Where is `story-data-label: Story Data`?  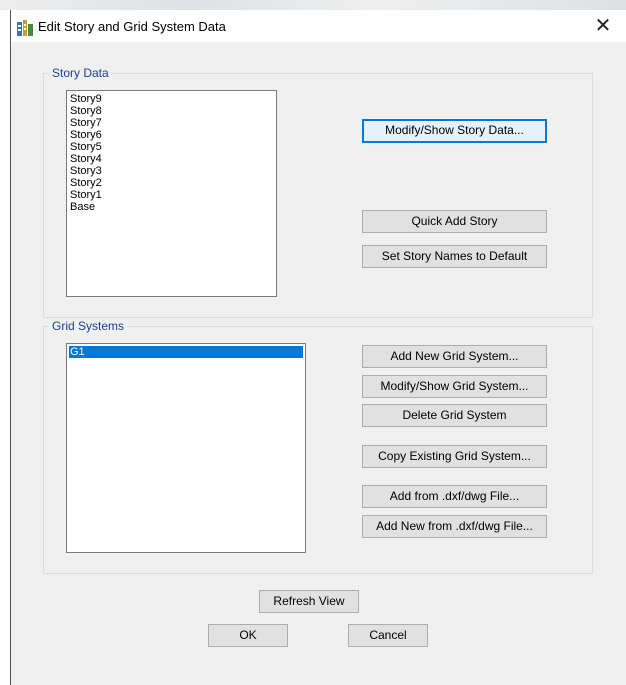
story-data-label: Story Data is located at coordinates (80, 73).